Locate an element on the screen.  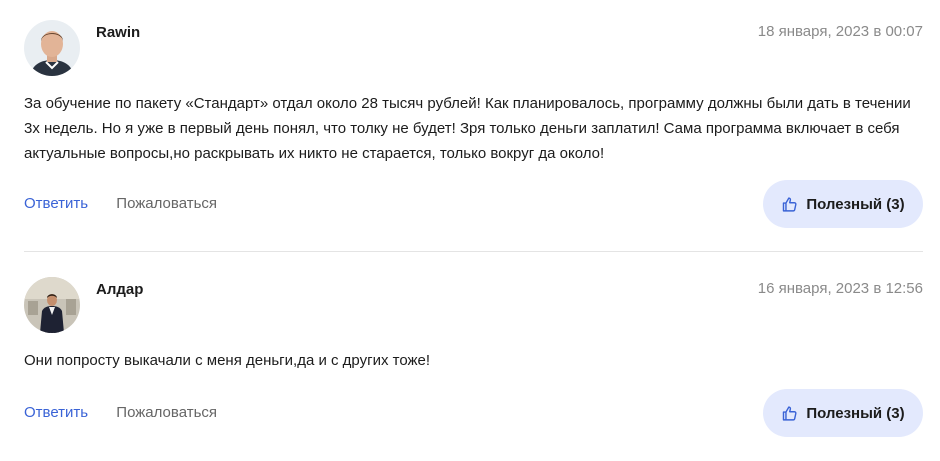
author-name: Rawin is located at coordinates (118, 32).